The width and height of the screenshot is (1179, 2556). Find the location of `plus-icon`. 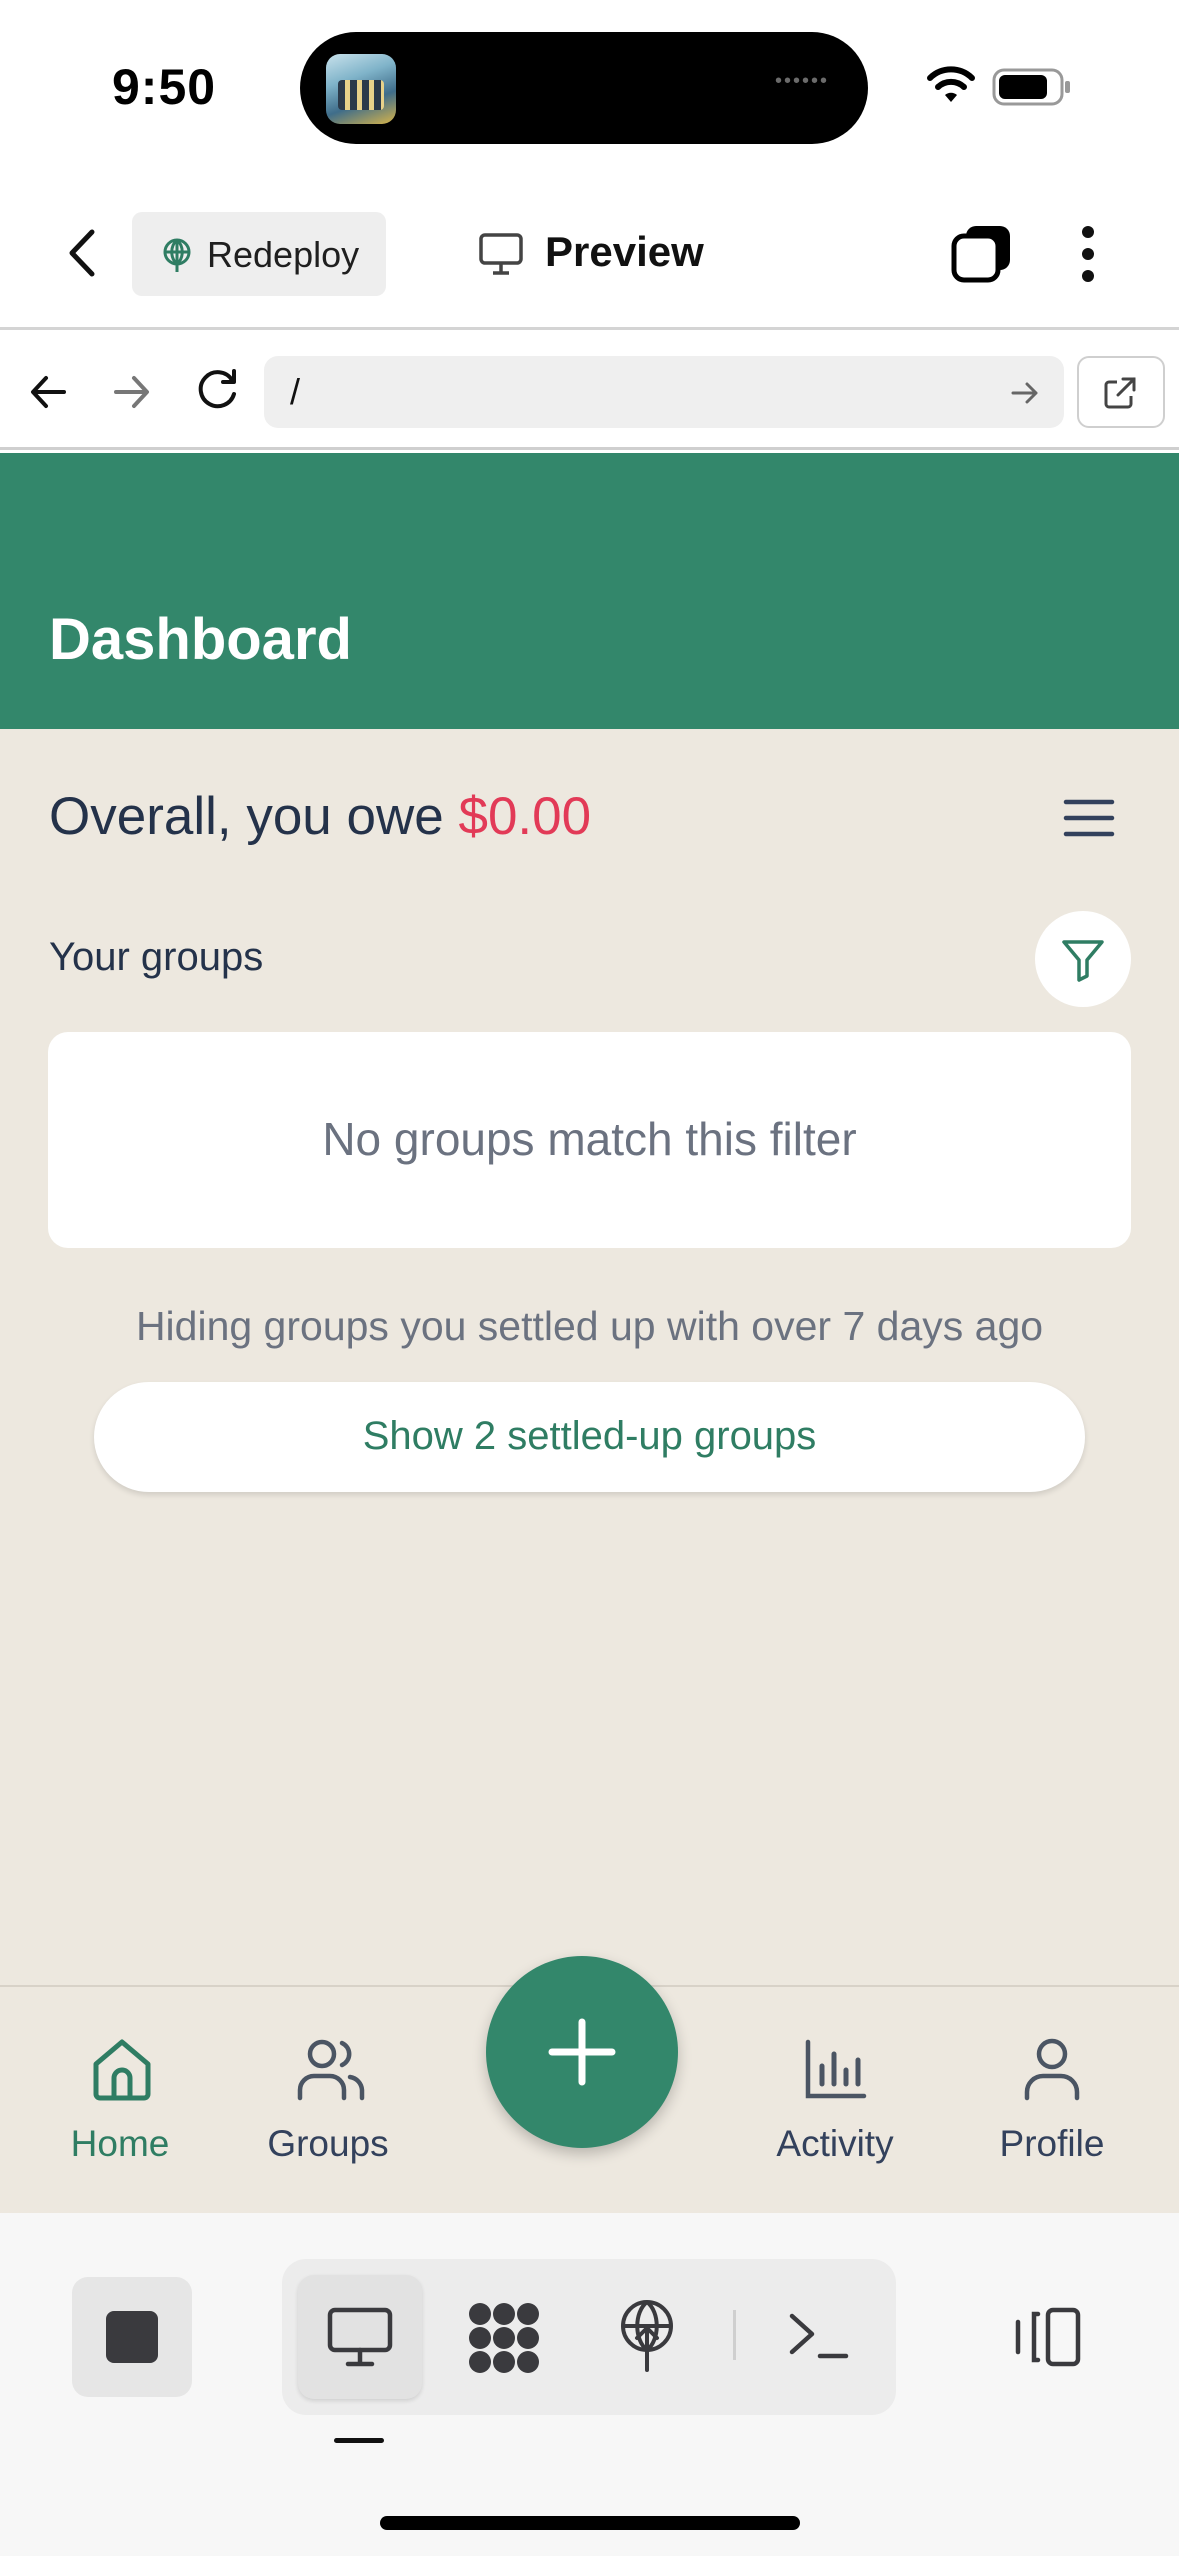

plus-icon is located at coordinates (582, 2052).